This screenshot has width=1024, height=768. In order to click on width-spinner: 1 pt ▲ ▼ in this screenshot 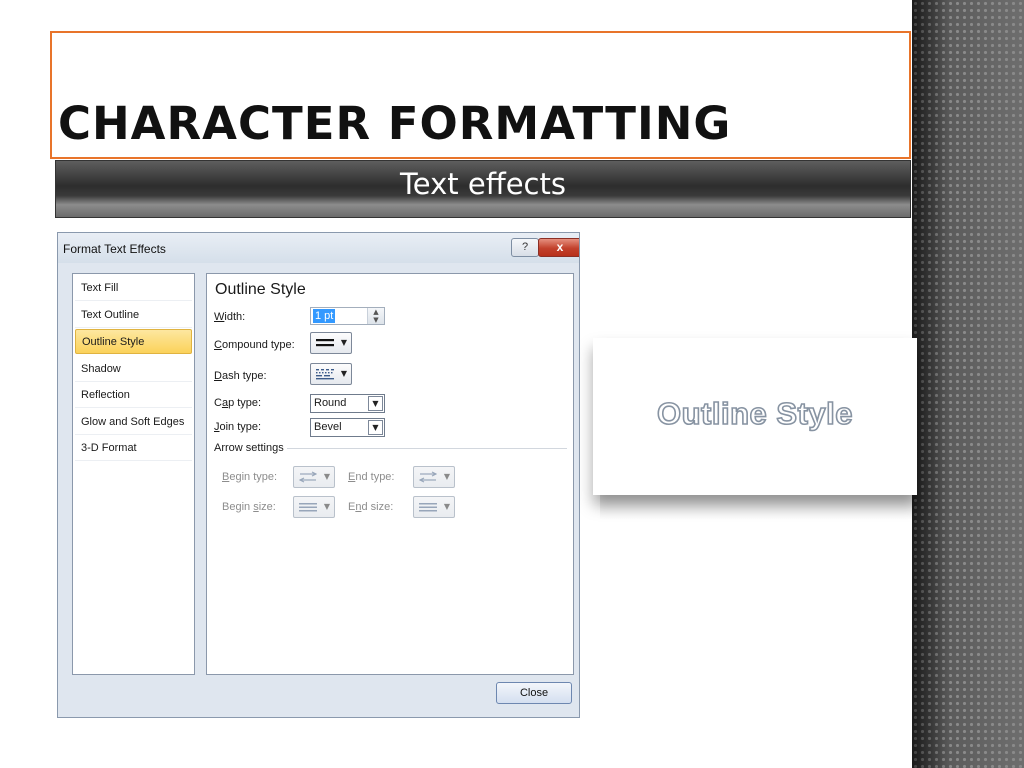, I will do `click(347, 316)`.